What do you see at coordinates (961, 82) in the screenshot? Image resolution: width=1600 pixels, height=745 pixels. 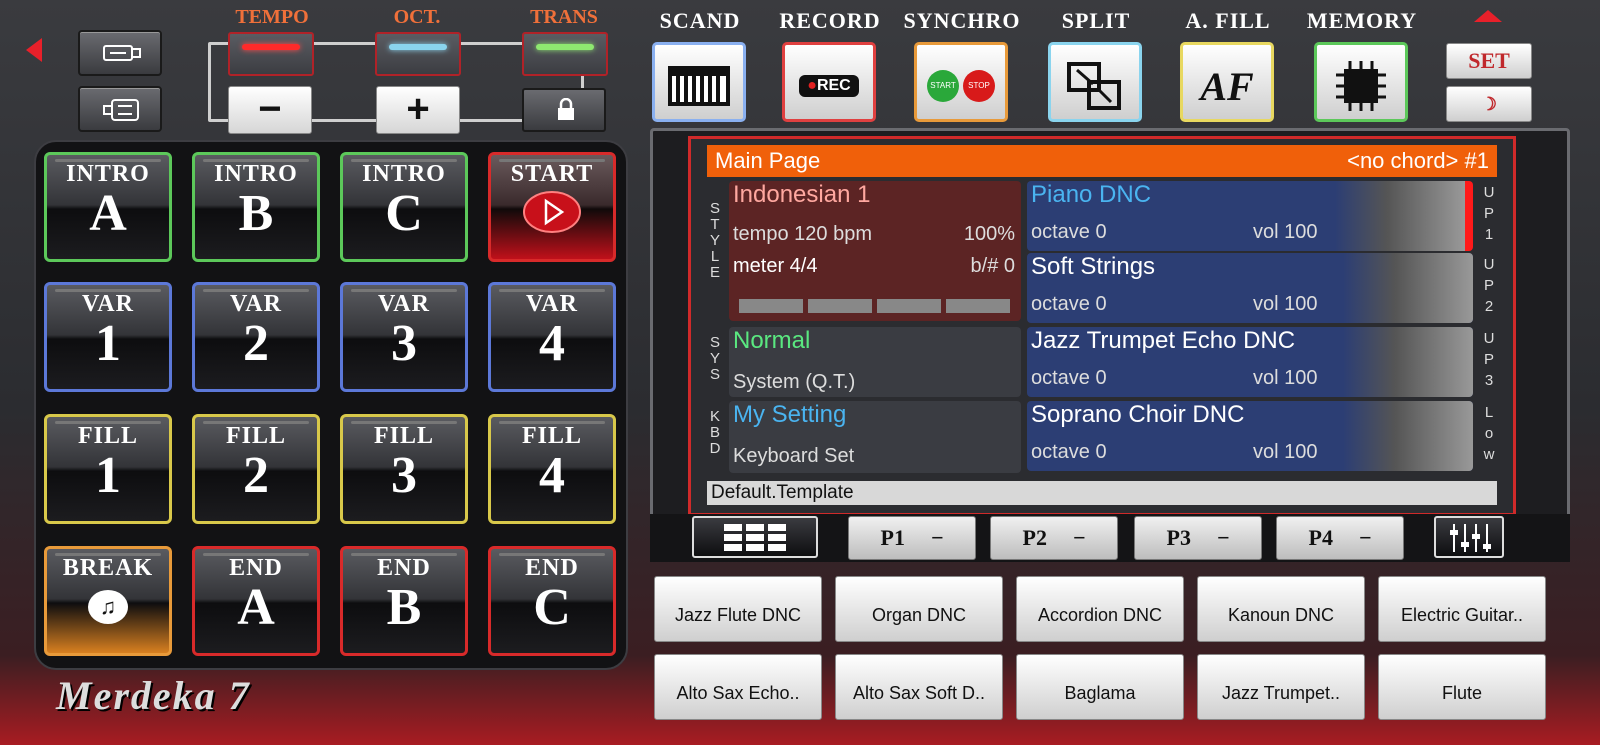 I see `fn-button-2: START STOP` at bounding box center [961, 82].